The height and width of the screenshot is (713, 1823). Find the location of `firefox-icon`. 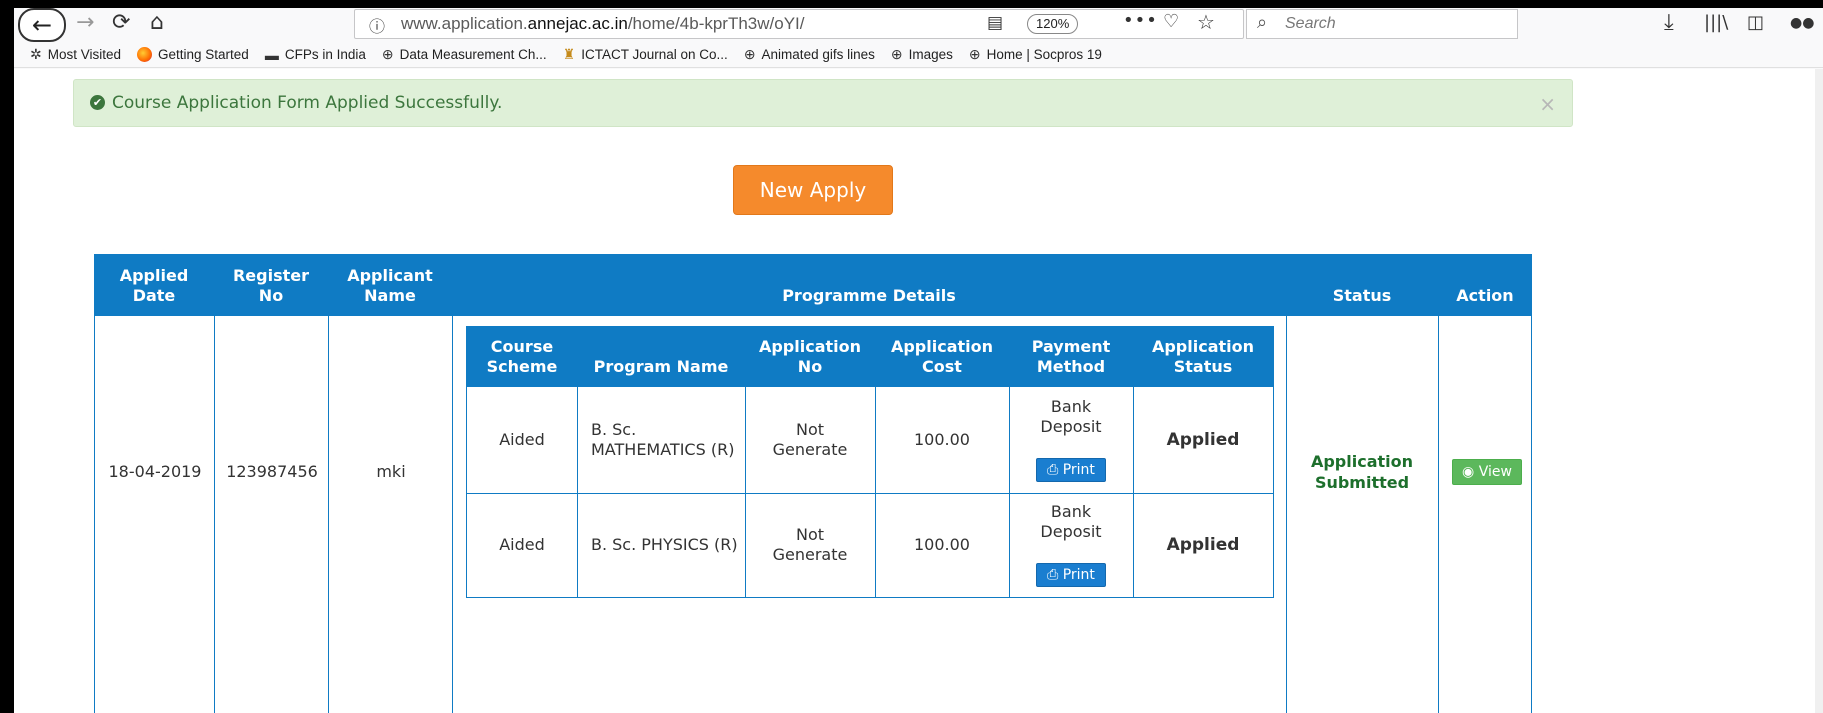

firefox-icon is located at coordinates (145, 54).